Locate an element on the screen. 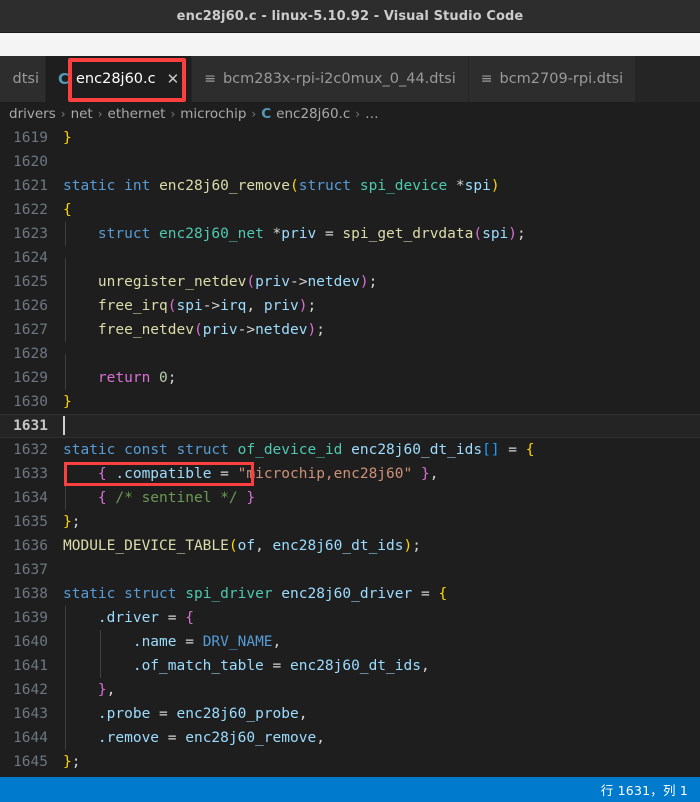 The height and width of the screenshot is (802, 700). tab-label: bcm2709-rpi.dtsi is located at coordinates (561, 79).